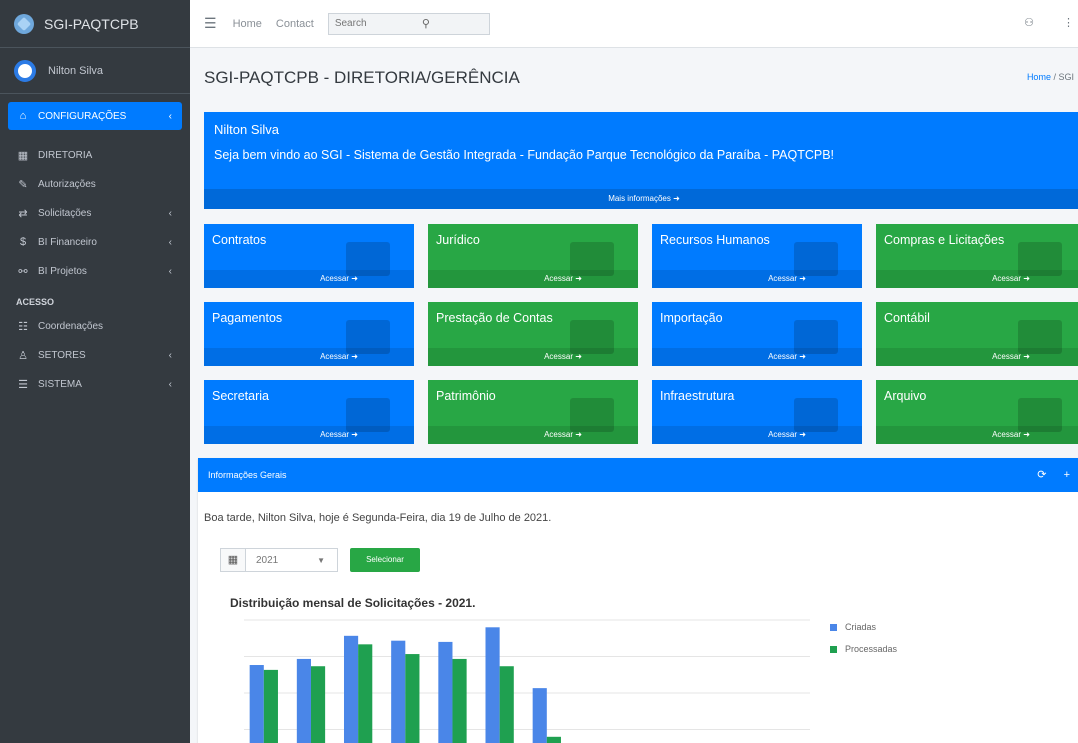 The image size is (1078, 743). Describe the element at coordinates (425, 24) in the screenshot. I see `search-icon: ⚲` at that location.